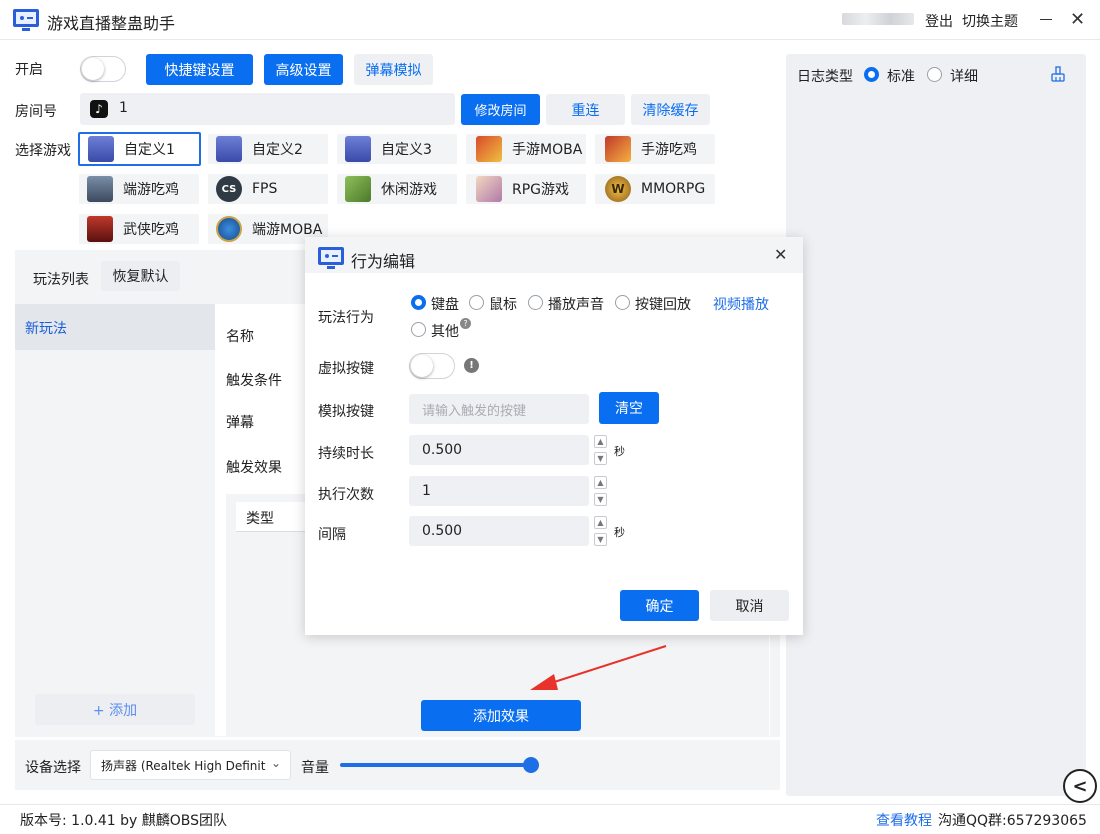  Describe the element at coordinates (139, 229) in the screenshot. I see `game-option: 武侠吃鸡` at that location.